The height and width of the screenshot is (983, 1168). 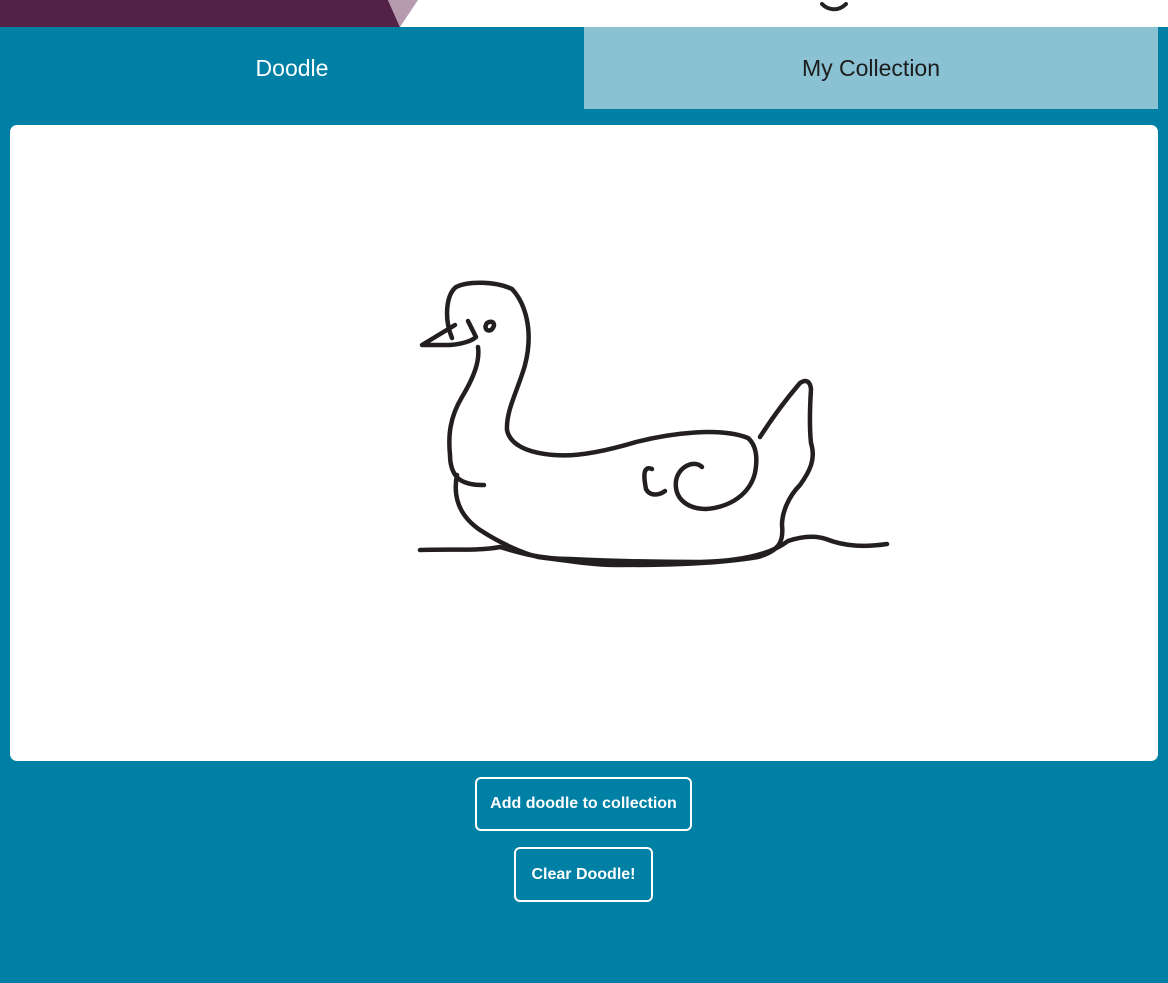 What do you see at coordinates (583, 874) in the screenshot?
I see `clear-doodle-button: Clear Doodle!` at bounding box center [583, 874].